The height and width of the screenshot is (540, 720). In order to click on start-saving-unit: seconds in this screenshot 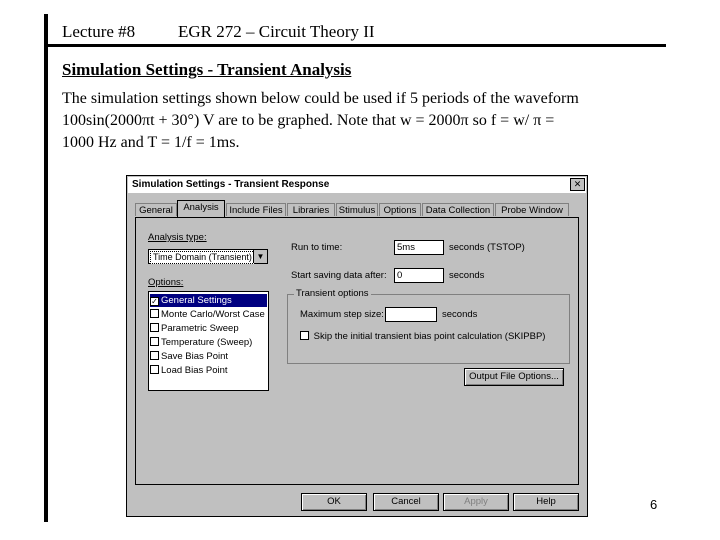, I will do `click(467, 275)`.